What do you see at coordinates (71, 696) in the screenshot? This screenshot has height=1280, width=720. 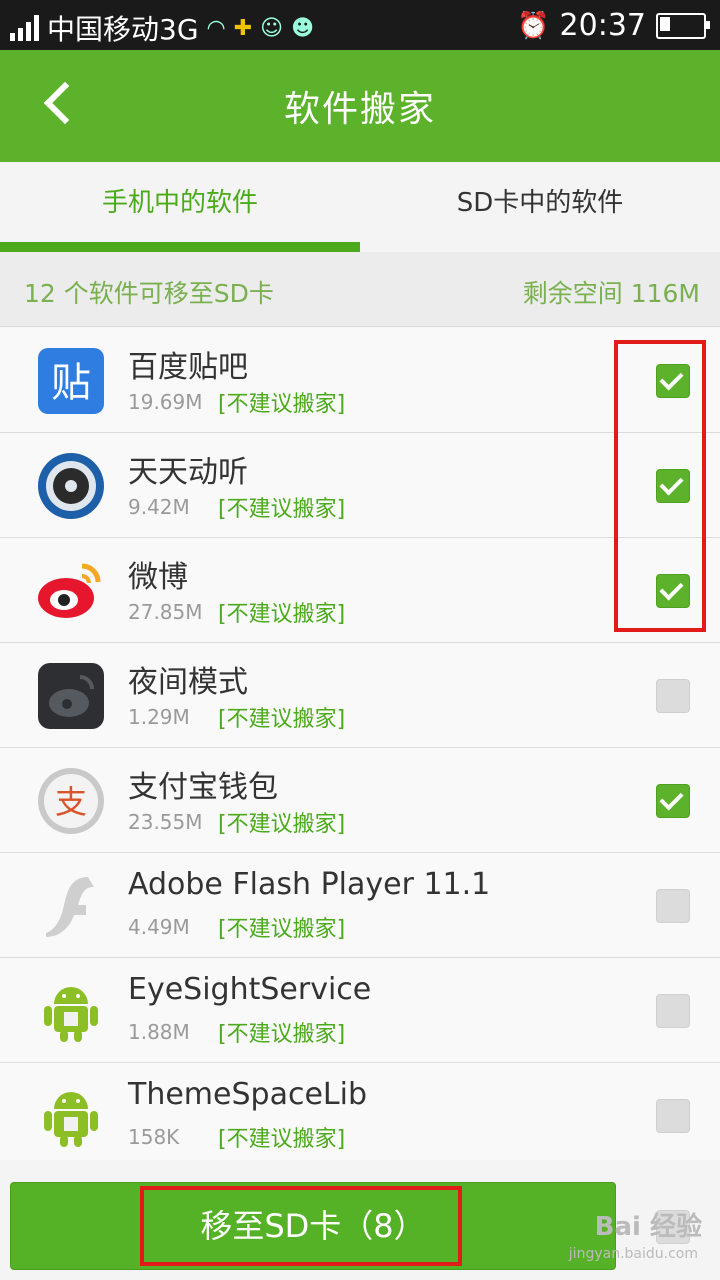 I see `night-mode-icon` at bounding box center [71, 696].